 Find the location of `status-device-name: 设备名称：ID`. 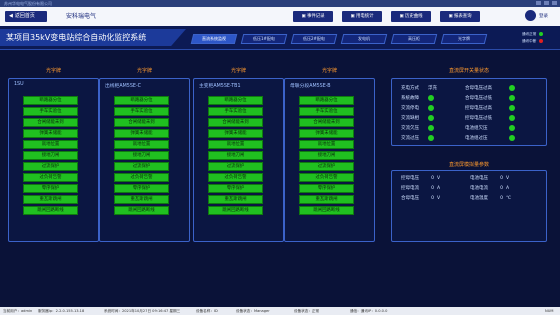

status-device-name: 设备名称：ID is located at coordinates (207, 311).